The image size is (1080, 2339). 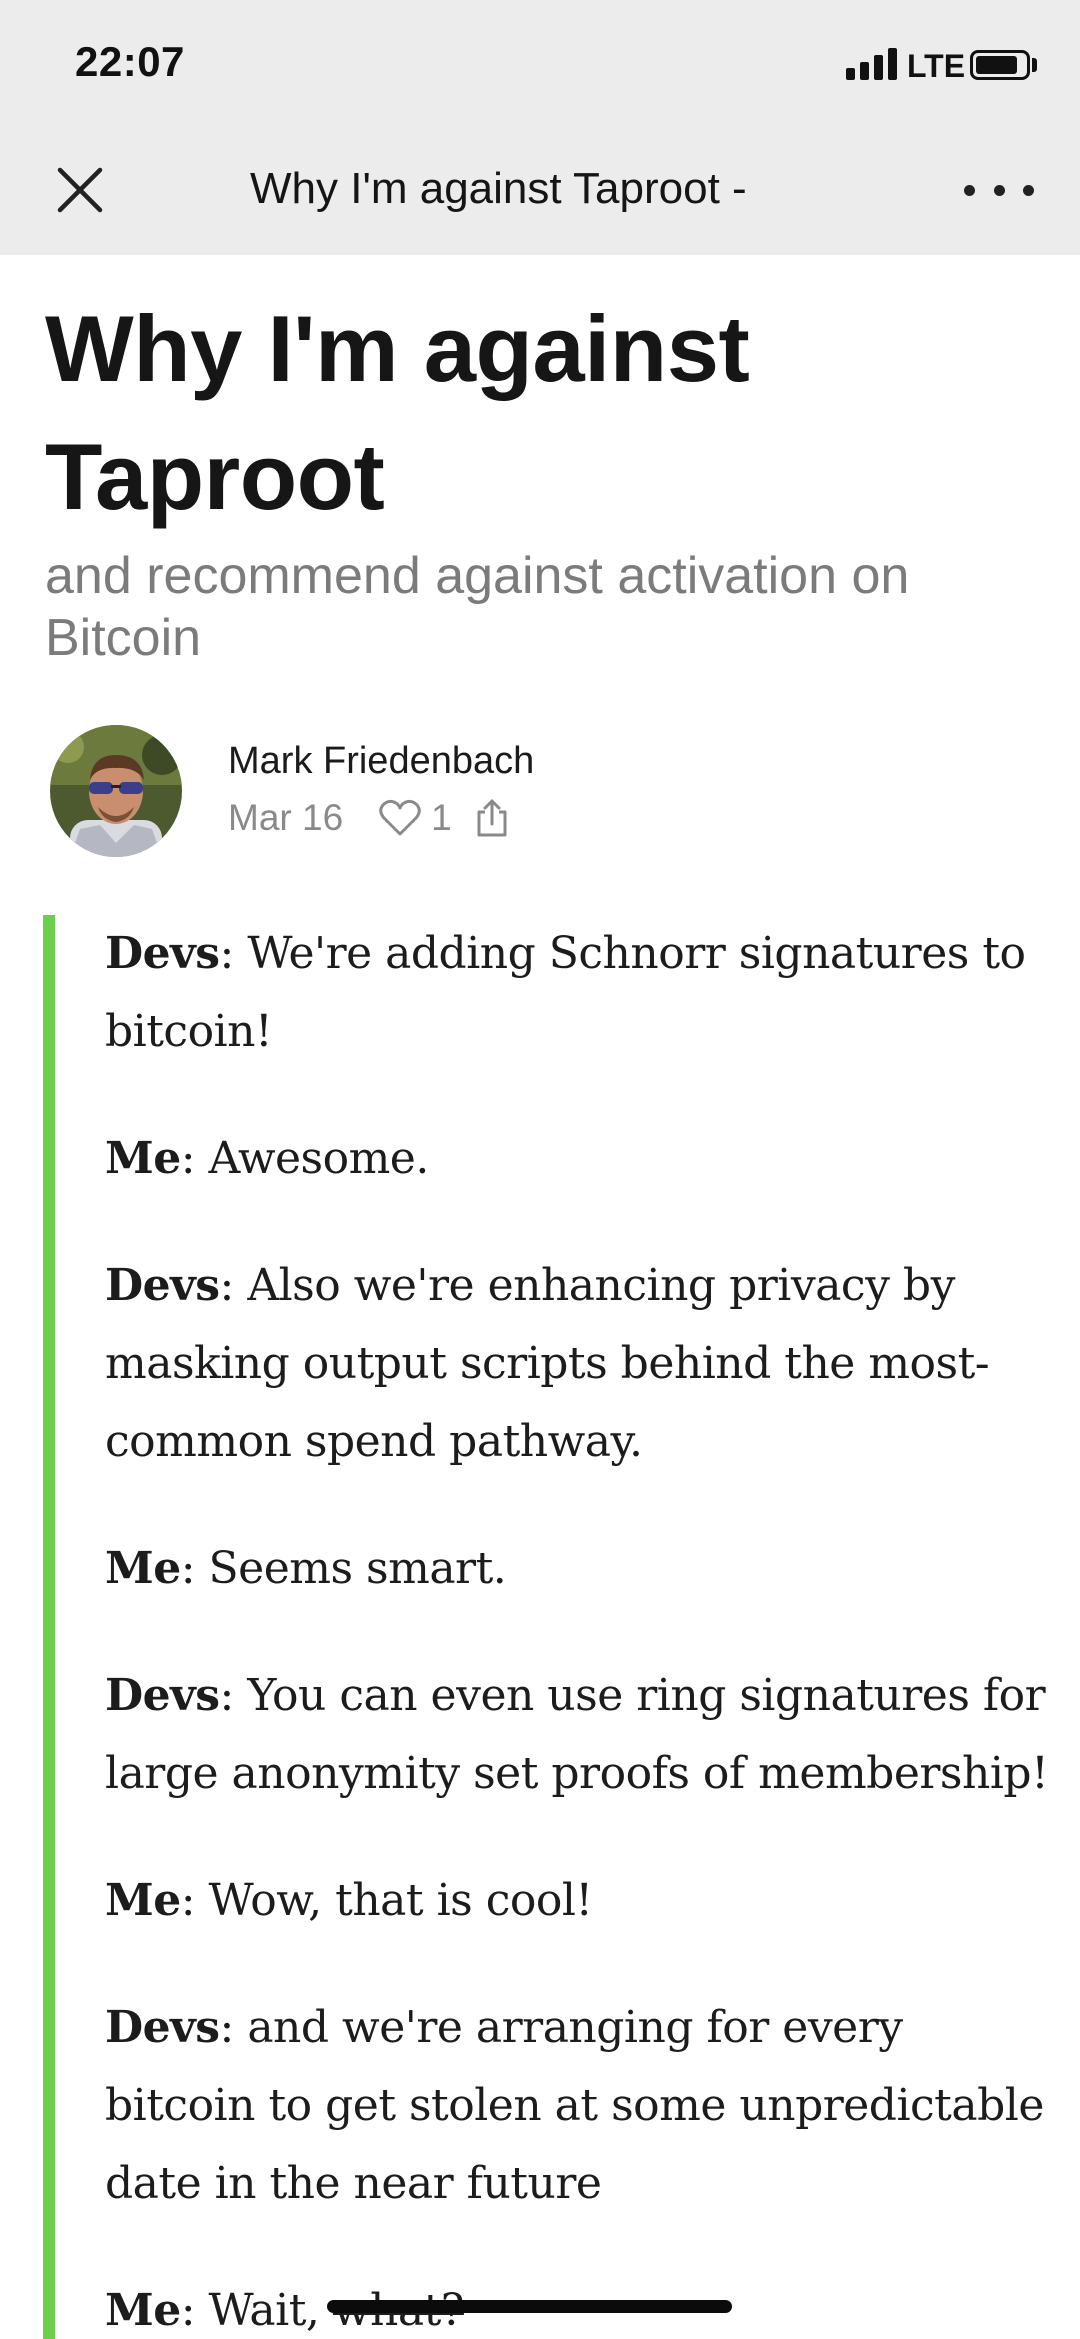 I want to click on quote-line: Me: Awesome., so click(x=267, y=1158).